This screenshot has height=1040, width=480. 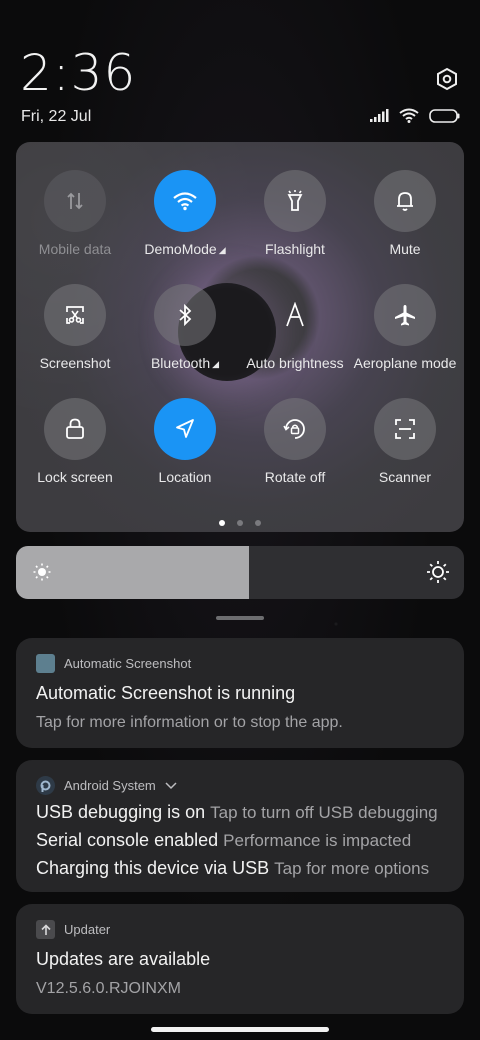 I want to click on settings-button, so click(x=447, y=79).